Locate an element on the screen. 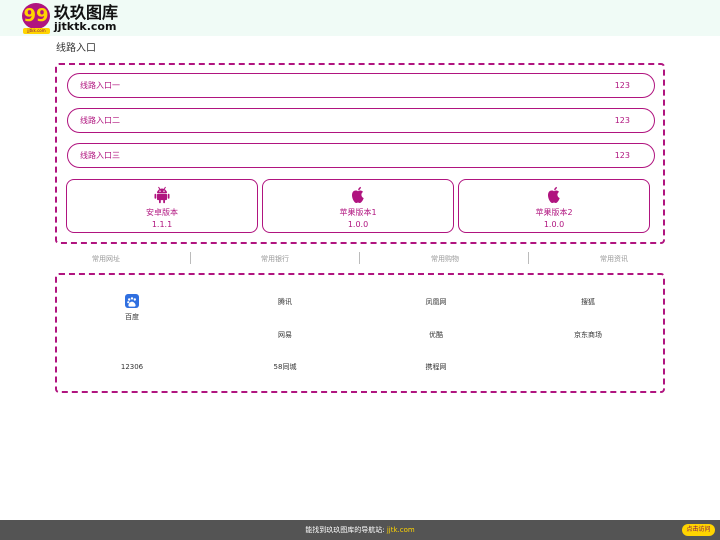 This screenshot has height=540, width=720. link-netease: 网易 is located at coordinates (285, 335).